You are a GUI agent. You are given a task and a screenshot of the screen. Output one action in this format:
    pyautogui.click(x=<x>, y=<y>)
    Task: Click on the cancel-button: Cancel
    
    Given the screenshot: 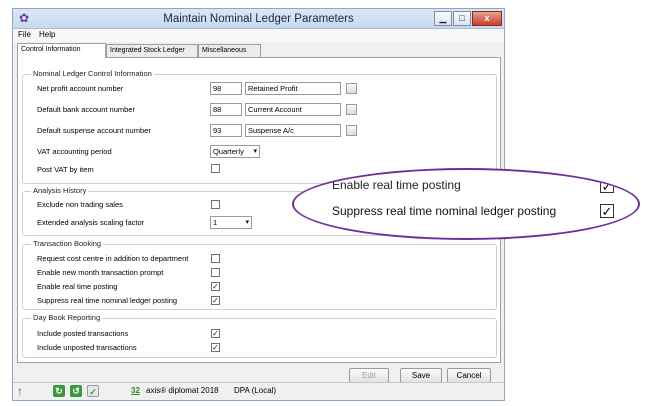 What is the action you would take?
    pyautogui.click(x=469, y=375)
    